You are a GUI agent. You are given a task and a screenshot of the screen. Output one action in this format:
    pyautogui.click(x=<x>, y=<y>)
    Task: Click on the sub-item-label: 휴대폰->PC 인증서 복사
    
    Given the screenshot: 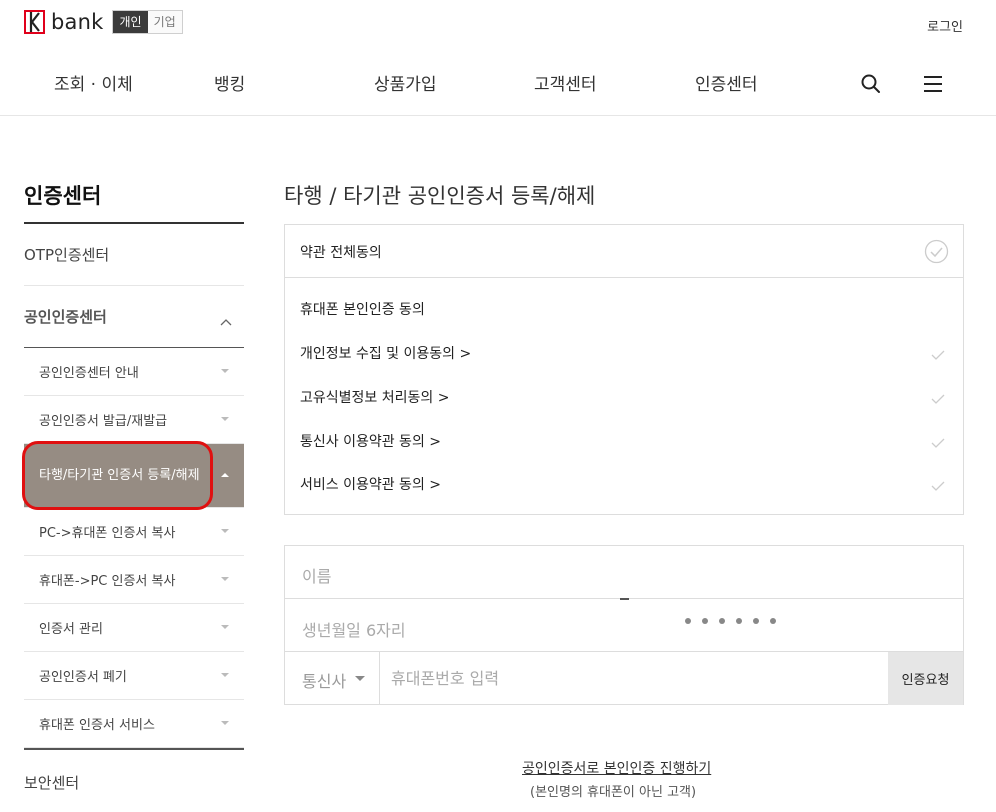 What is the action you would take?
    pyautogui.click(x=107, y=581)
    